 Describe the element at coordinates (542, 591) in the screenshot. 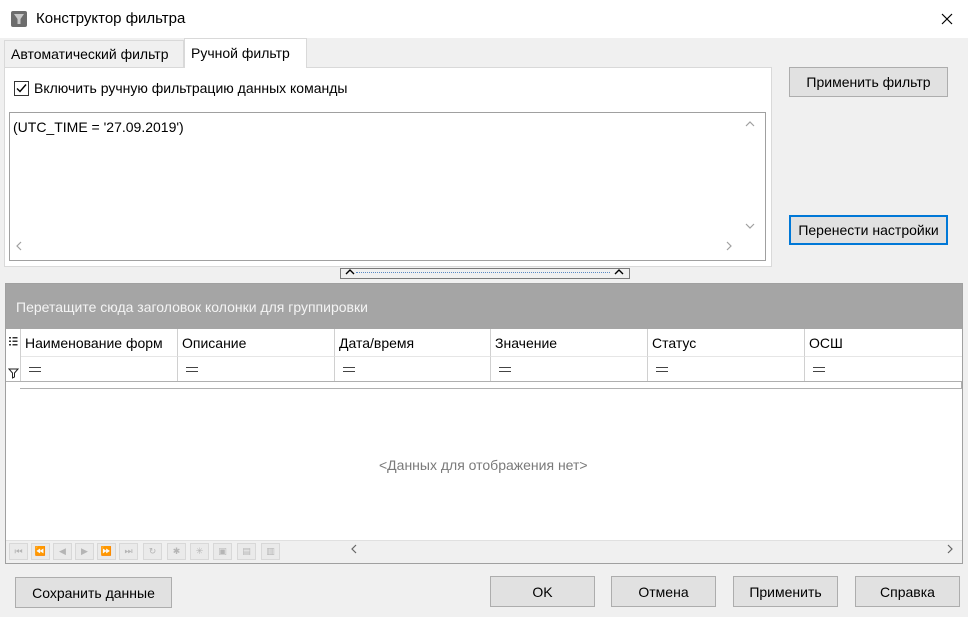

I see `ok-button: OK` at that location.